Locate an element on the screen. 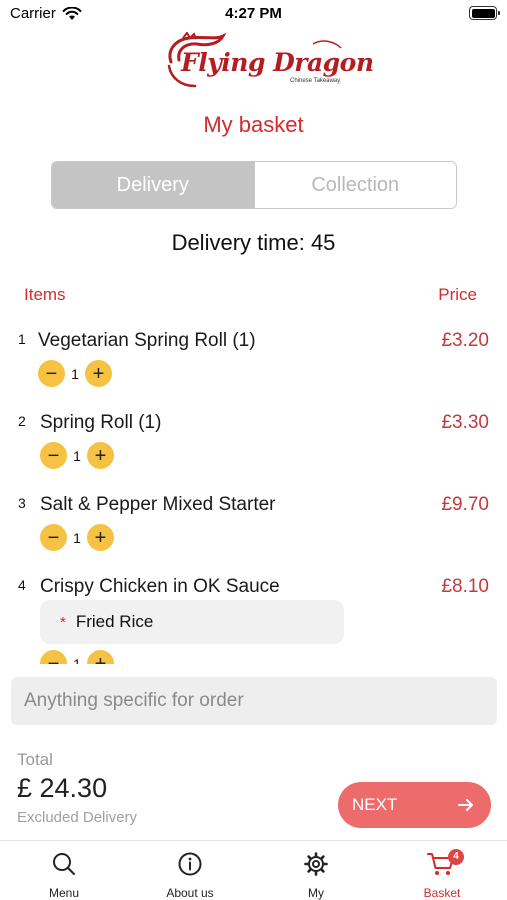 The height and width of the screenshot is (900, 507). tab-bar: Menu About us My 4 Basket is located at coordinates (253, 870).